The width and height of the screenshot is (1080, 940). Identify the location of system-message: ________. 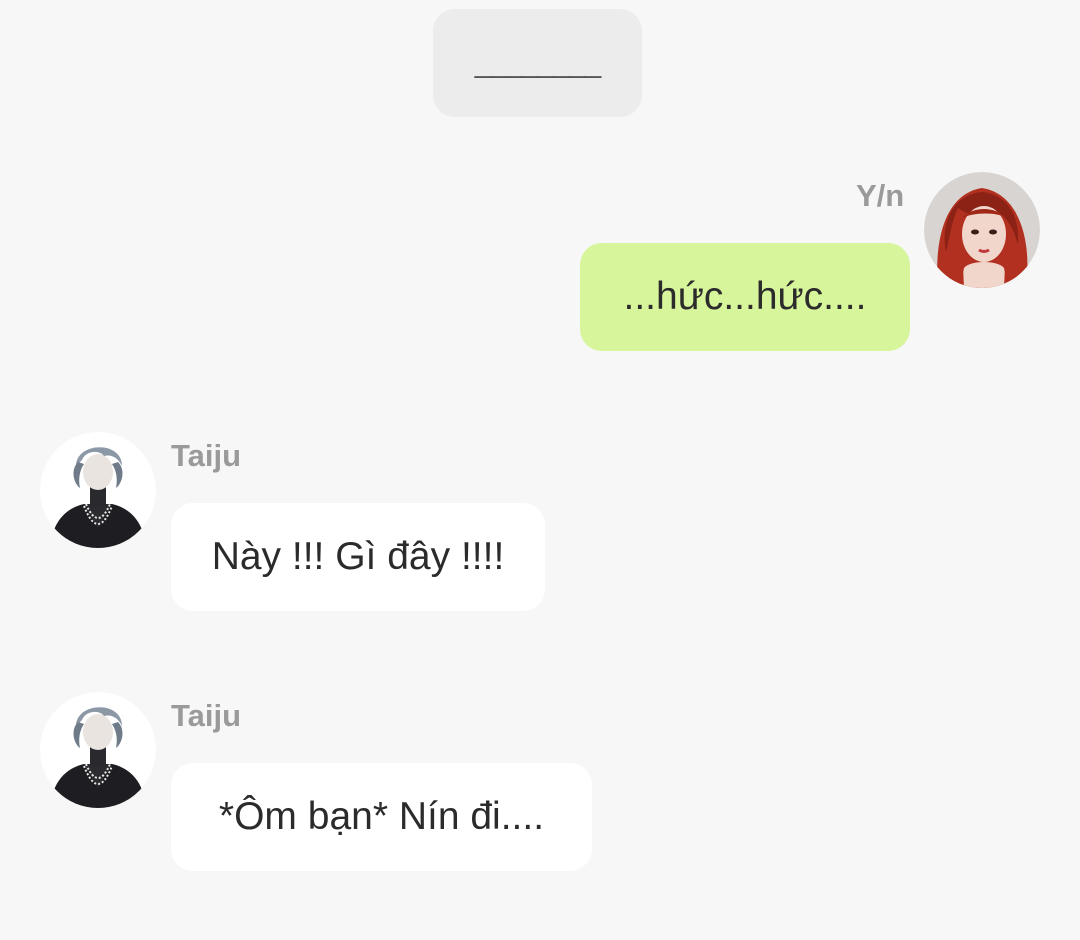
(537, 63).